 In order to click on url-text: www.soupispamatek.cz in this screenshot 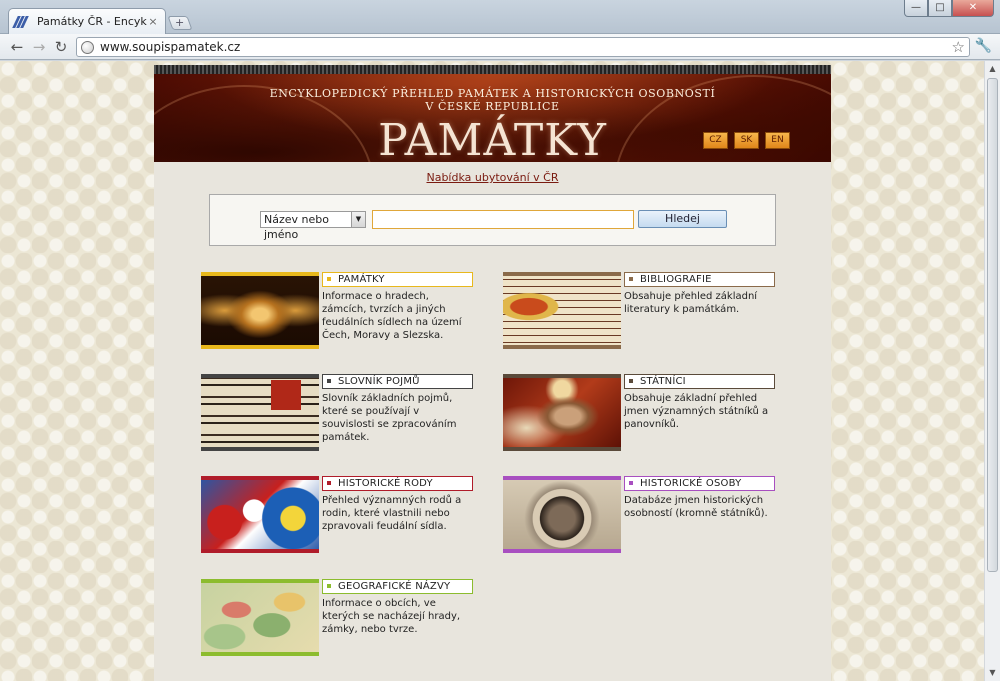, I will do `click(170, 47)`.